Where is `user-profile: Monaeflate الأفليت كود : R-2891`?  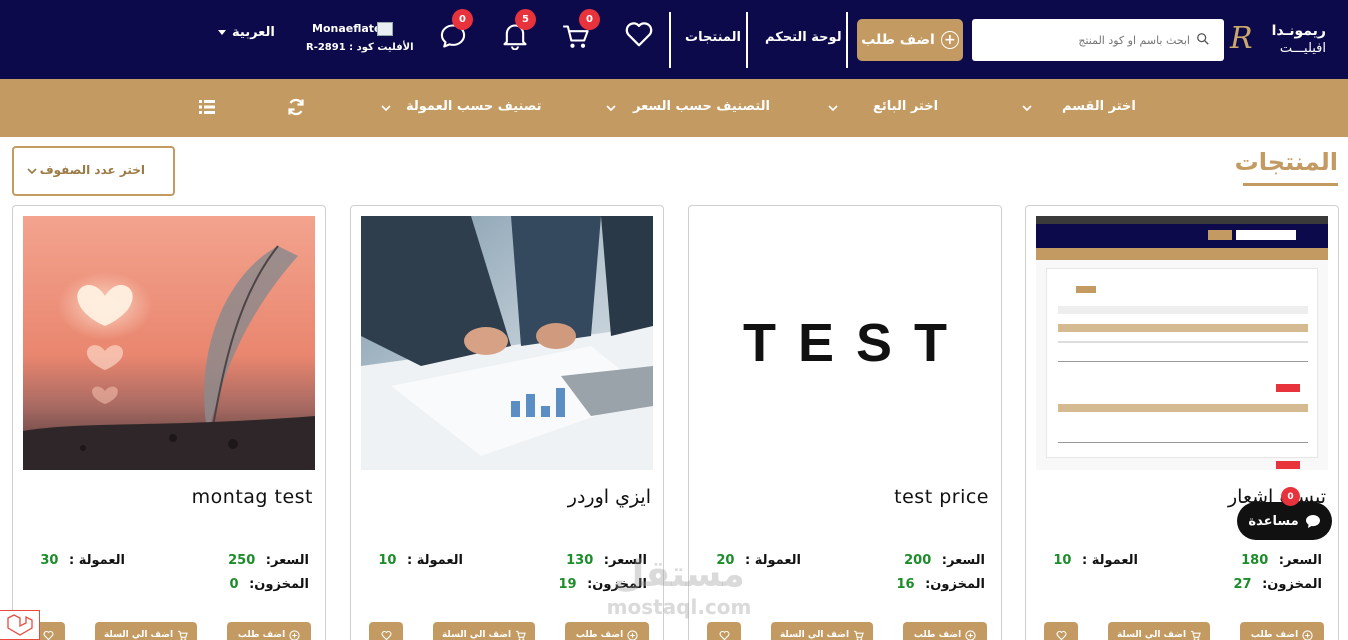 user-profile: Monaeflate الأفليت كود : R-2891 is located at coordinates (357, 40).